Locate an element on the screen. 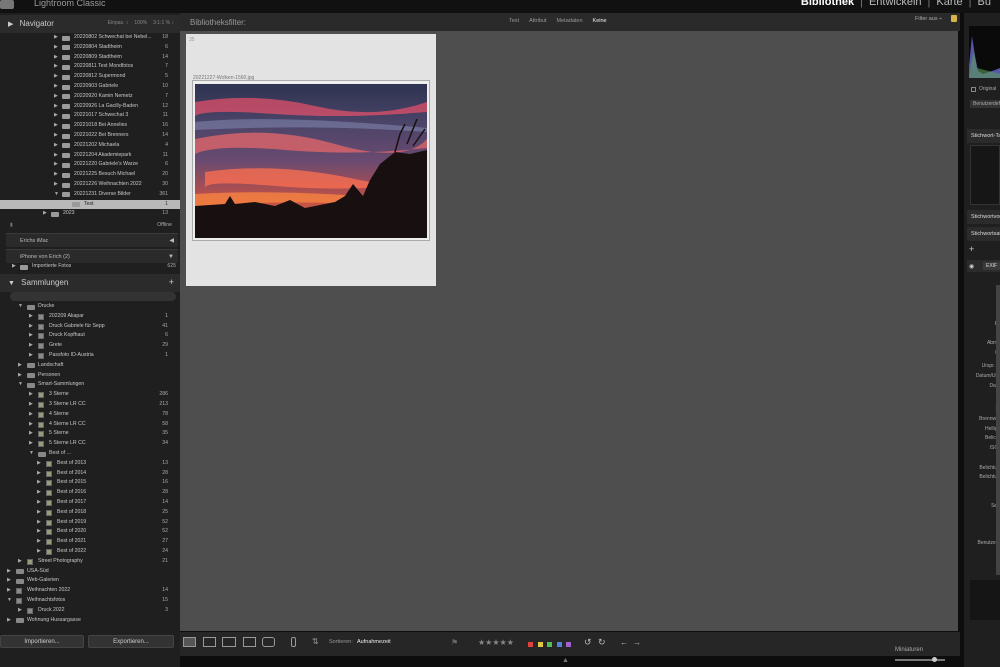  collection-row: ▶ Grete 29 is located at coordinates (90, 346).